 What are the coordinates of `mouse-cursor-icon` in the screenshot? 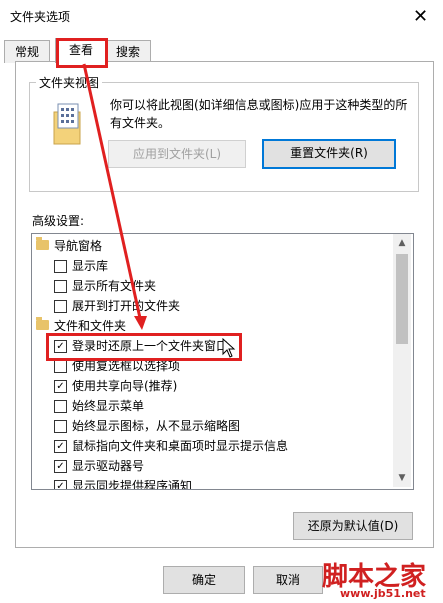 It's located at (229, 348).